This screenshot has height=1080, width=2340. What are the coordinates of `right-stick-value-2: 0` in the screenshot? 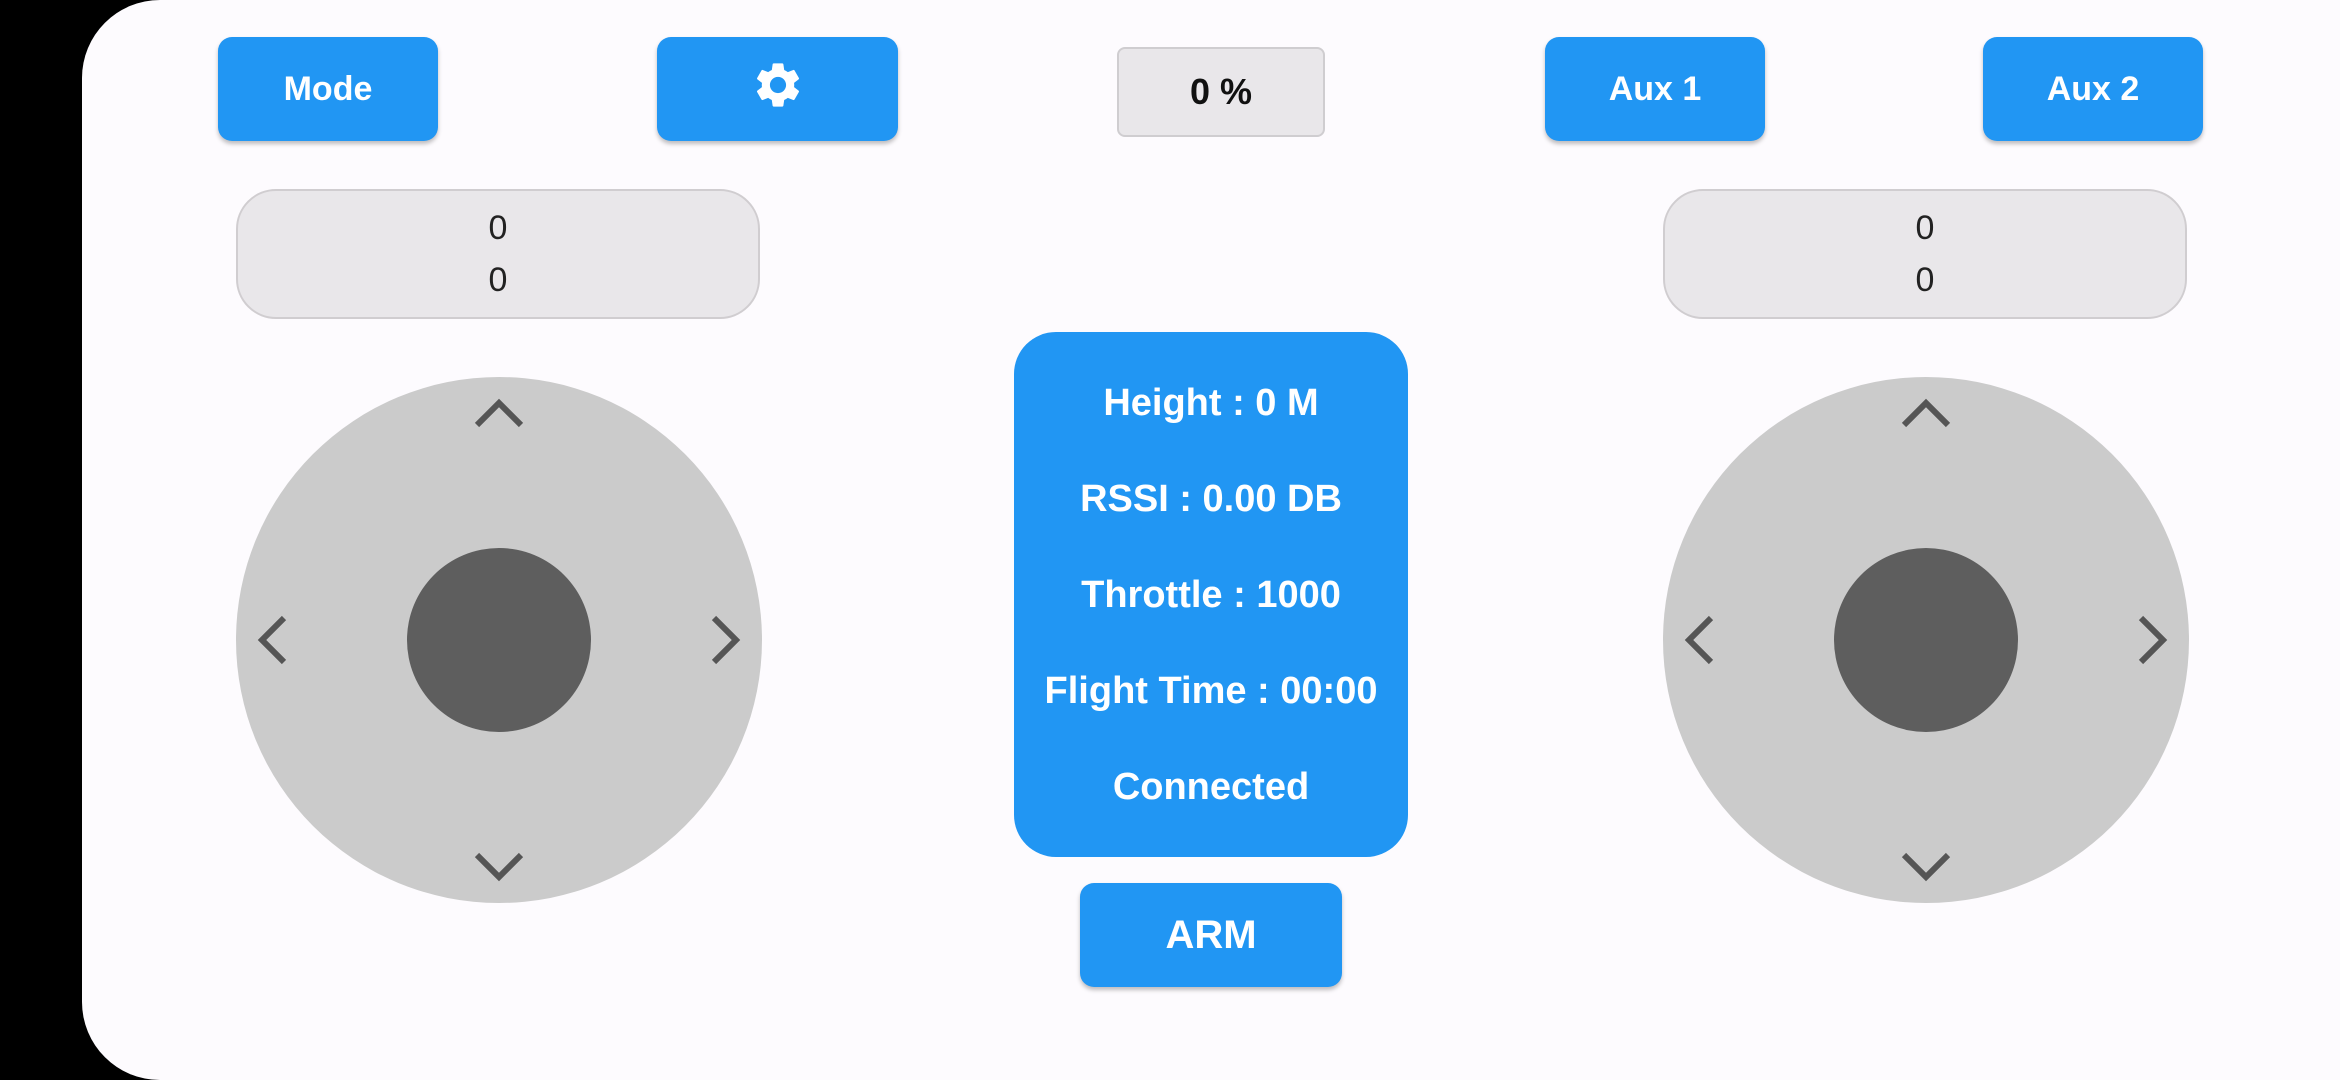 It's located at (1925, 280).